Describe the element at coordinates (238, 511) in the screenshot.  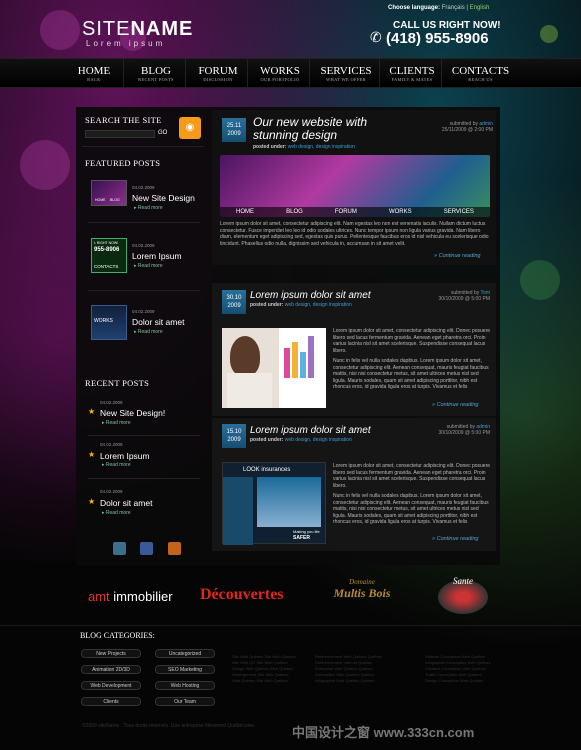
I see `insurance-sidebar` at that location.